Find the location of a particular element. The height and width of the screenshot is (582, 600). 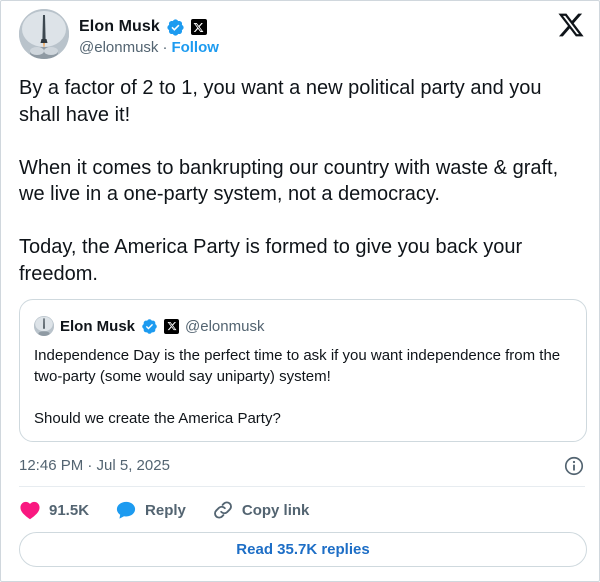

read-replies-button: Read 35.7K replies is located at coordinates (303, 549).